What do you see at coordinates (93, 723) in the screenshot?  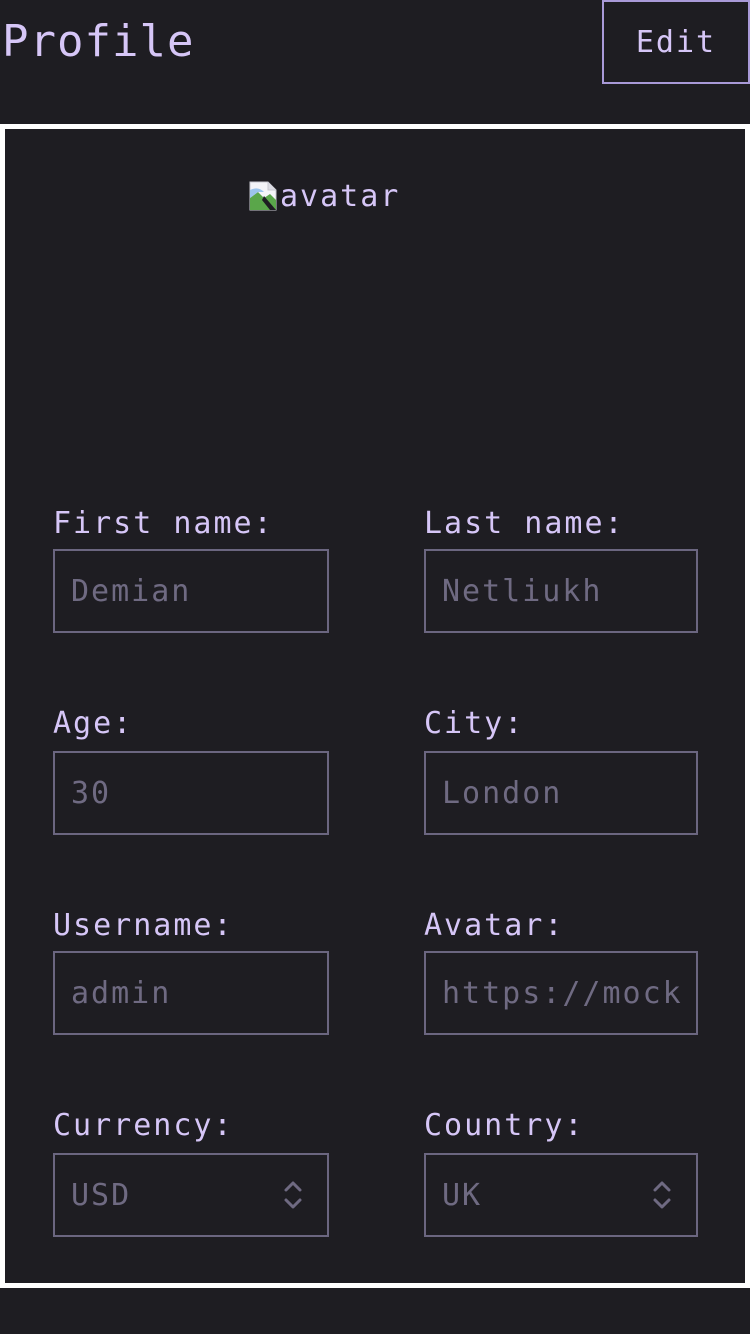 I see `age-label: Age:` at bounding box center [93, 723].